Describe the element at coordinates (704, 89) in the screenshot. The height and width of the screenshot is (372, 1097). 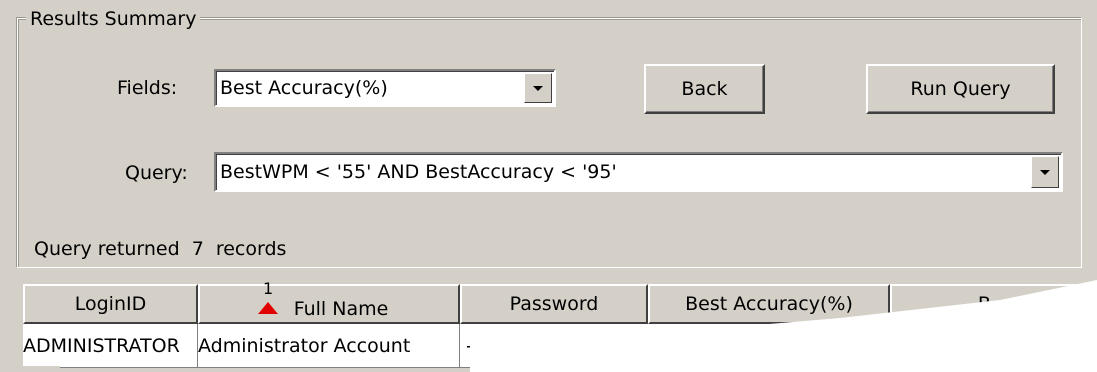
I see `back-button: Back` at that location.